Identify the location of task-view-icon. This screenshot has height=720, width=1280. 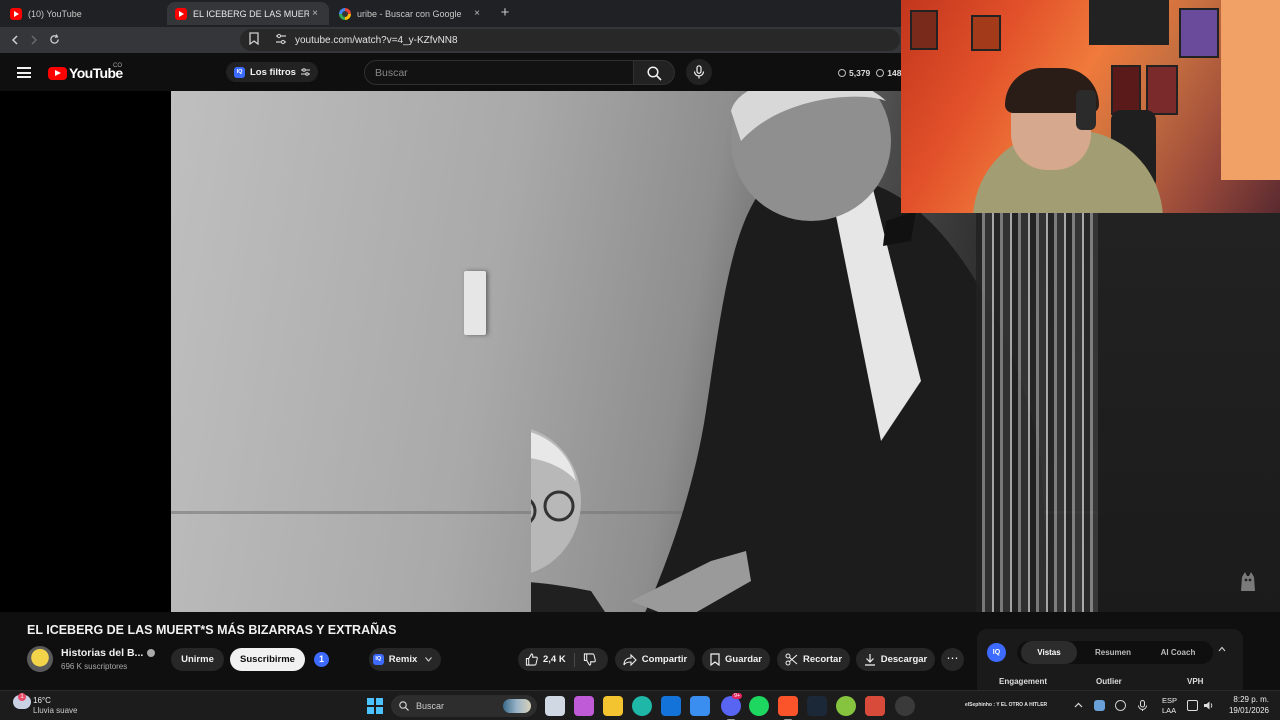
(555, 706).